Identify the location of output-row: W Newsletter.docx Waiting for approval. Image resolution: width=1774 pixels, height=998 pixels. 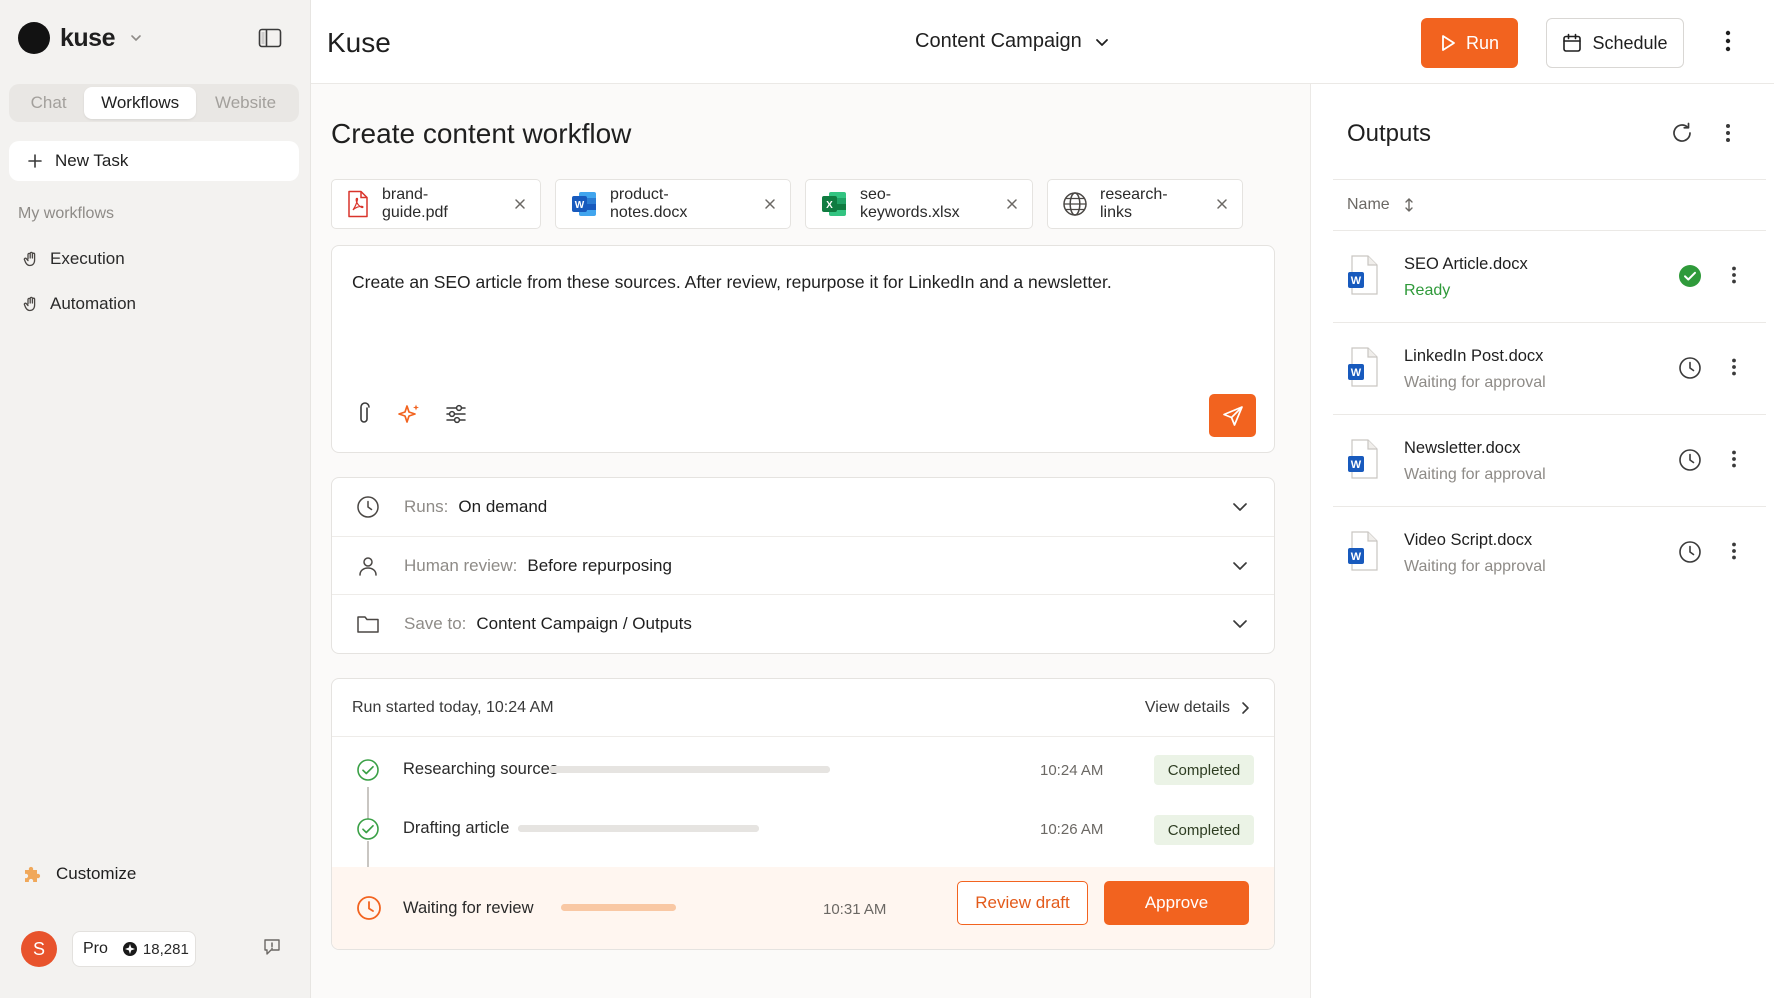
(1549, 461).